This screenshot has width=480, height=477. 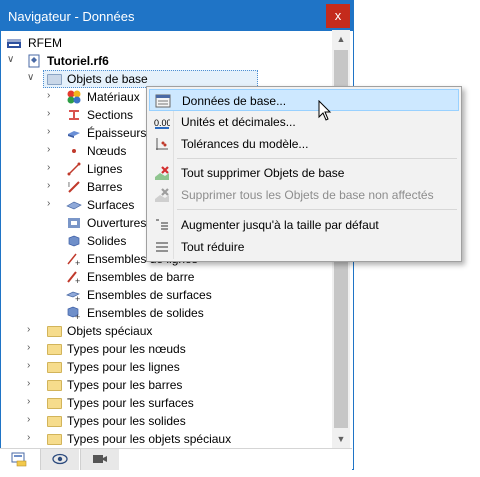 I want to click on tree-item-label: Surfaces, so click(x=111, y=205).